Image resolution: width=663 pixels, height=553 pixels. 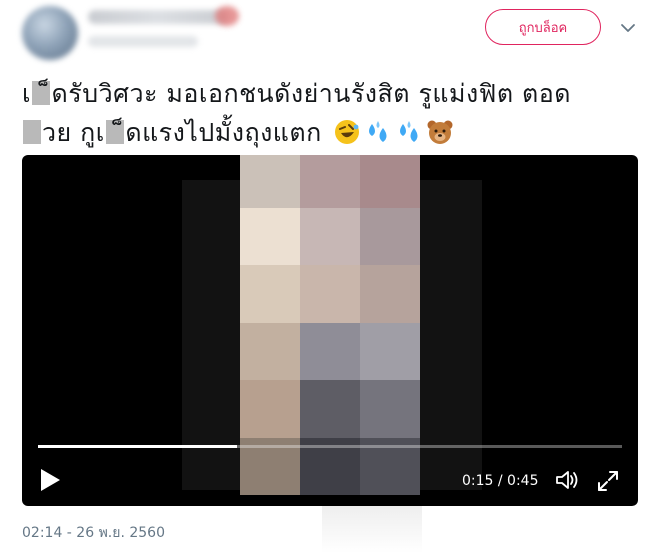 I want to click on tweet-text-fragment: เ, so click(x=27, y=93).